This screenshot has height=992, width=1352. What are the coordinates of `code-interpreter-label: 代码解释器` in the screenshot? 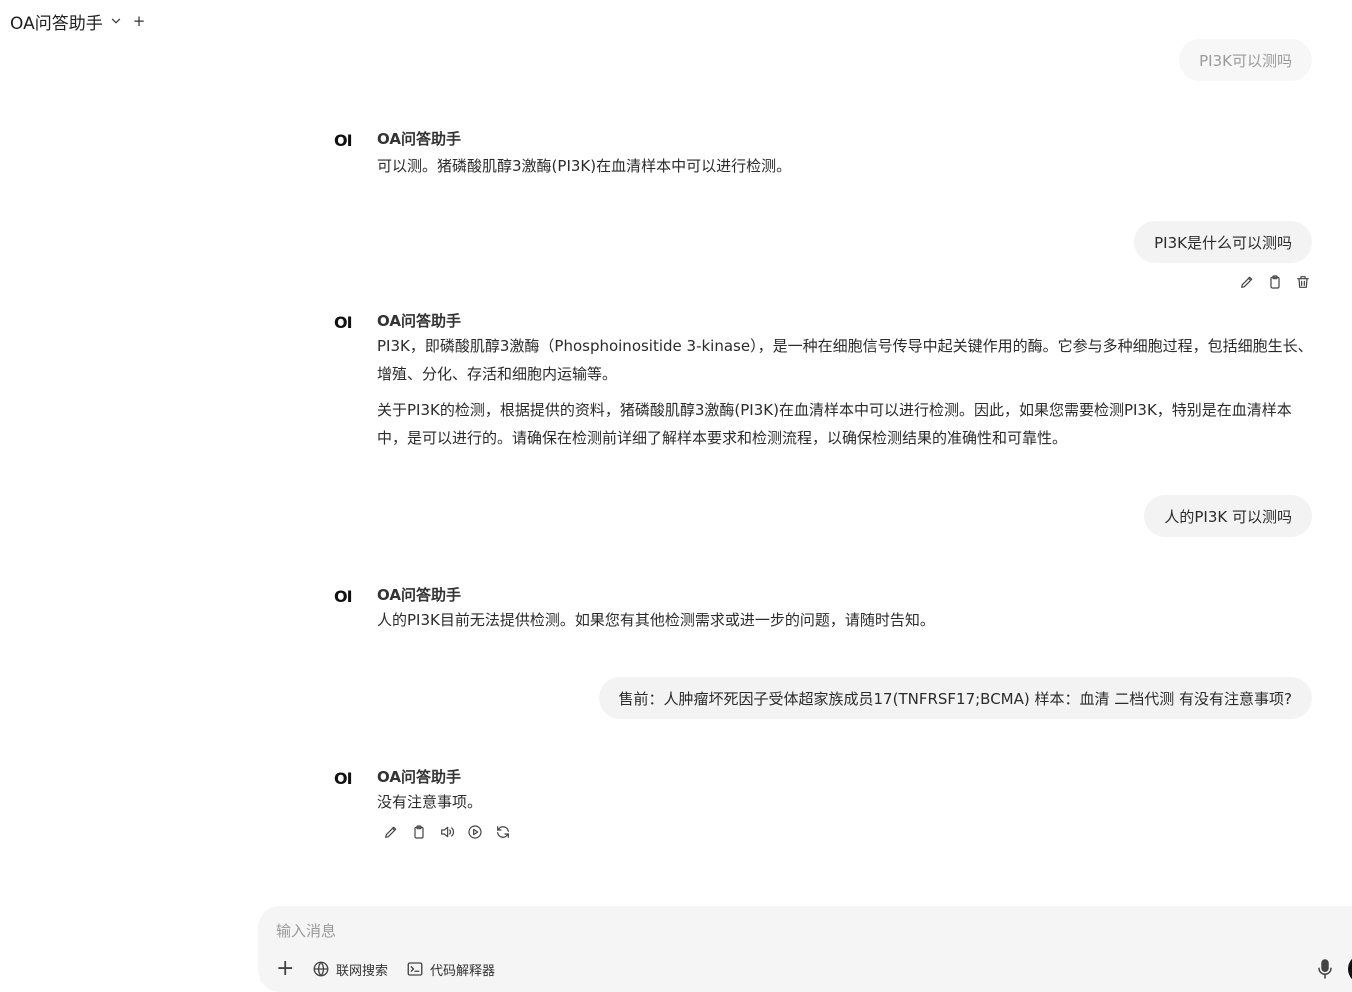 It's located at (463, 971).